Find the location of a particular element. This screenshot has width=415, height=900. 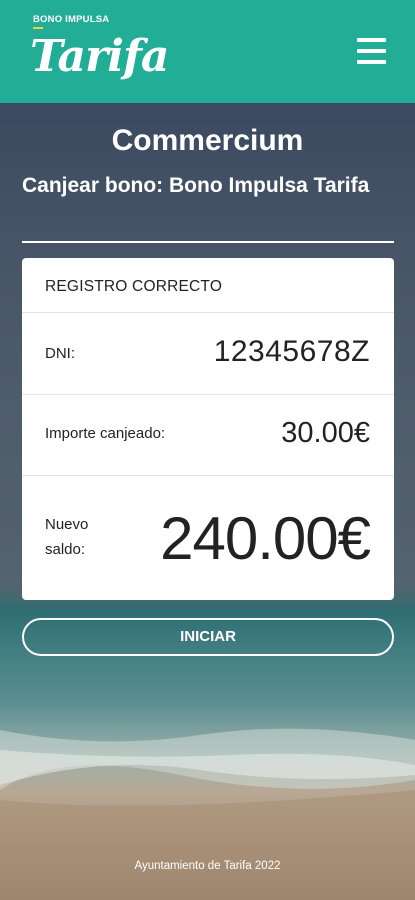

saldo-row: Nuevo saldo: 240.00€ is located at coordinates (208, 538).